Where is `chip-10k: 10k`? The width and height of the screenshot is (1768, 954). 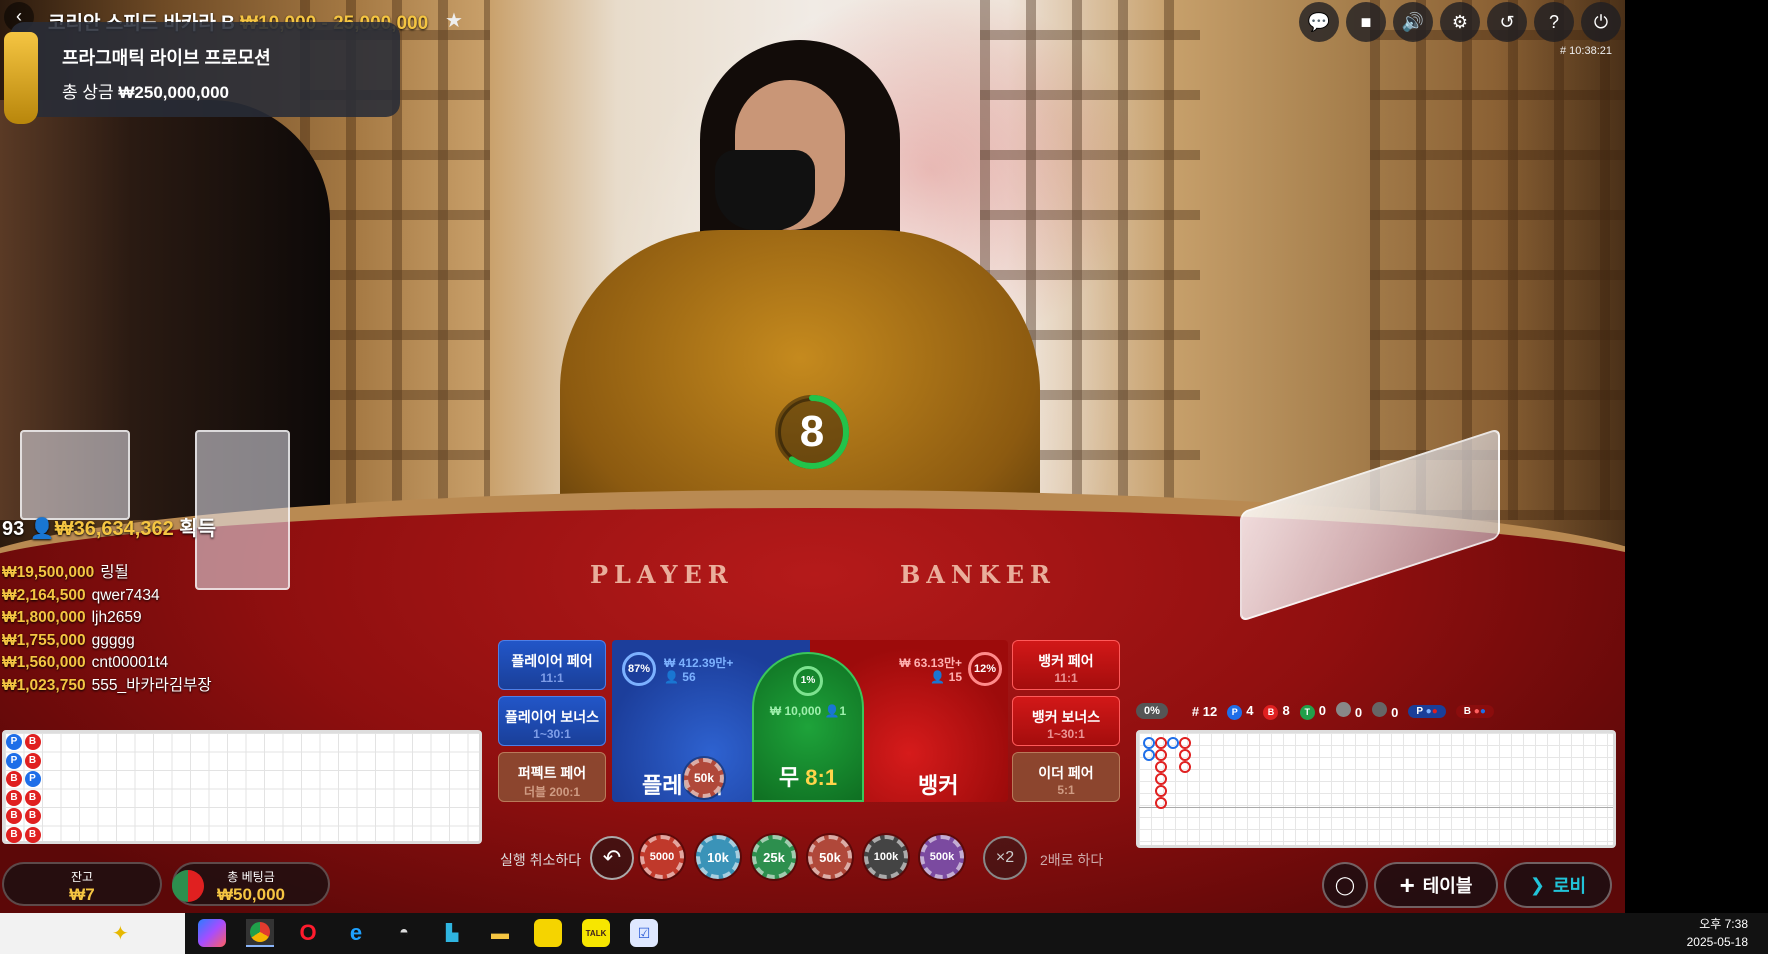 chip-10k: 10k is located at coordinates (718, 857).